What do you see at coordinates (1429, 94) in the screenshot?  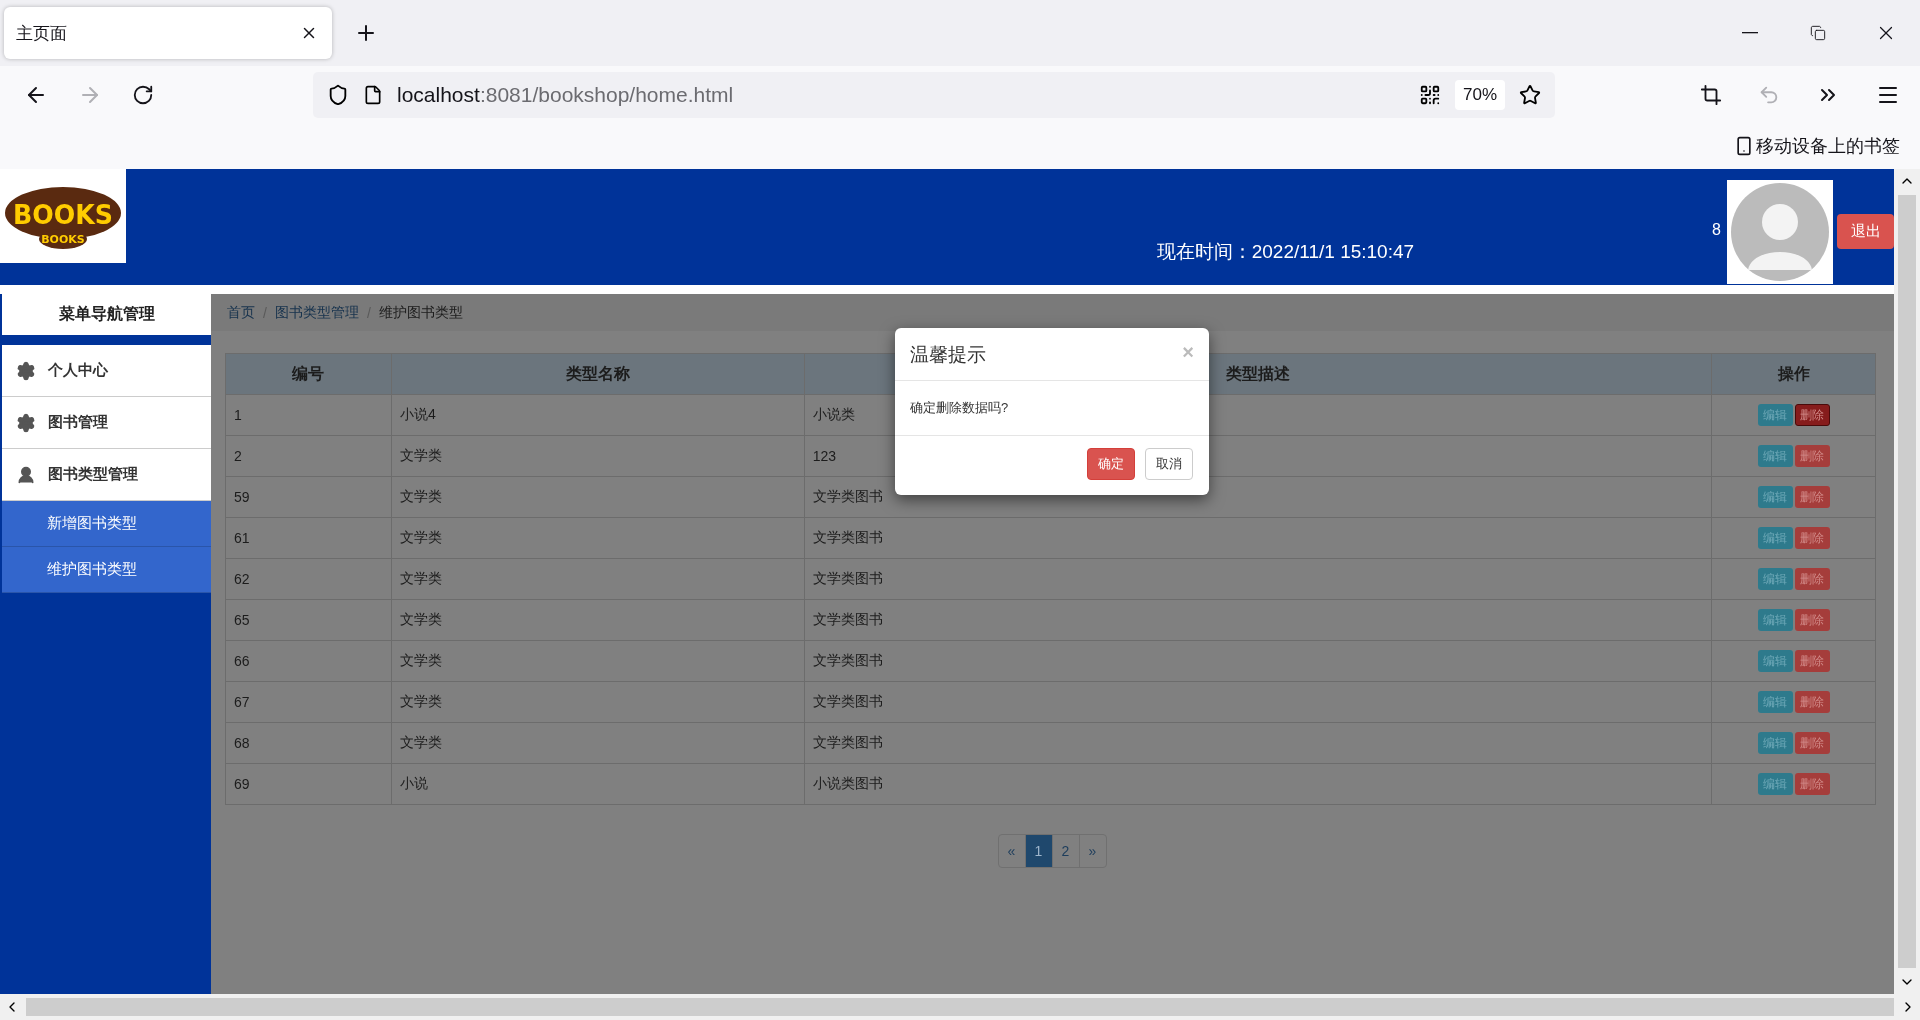 I see `qr-code-icon` at bounding box center [1429, 94].